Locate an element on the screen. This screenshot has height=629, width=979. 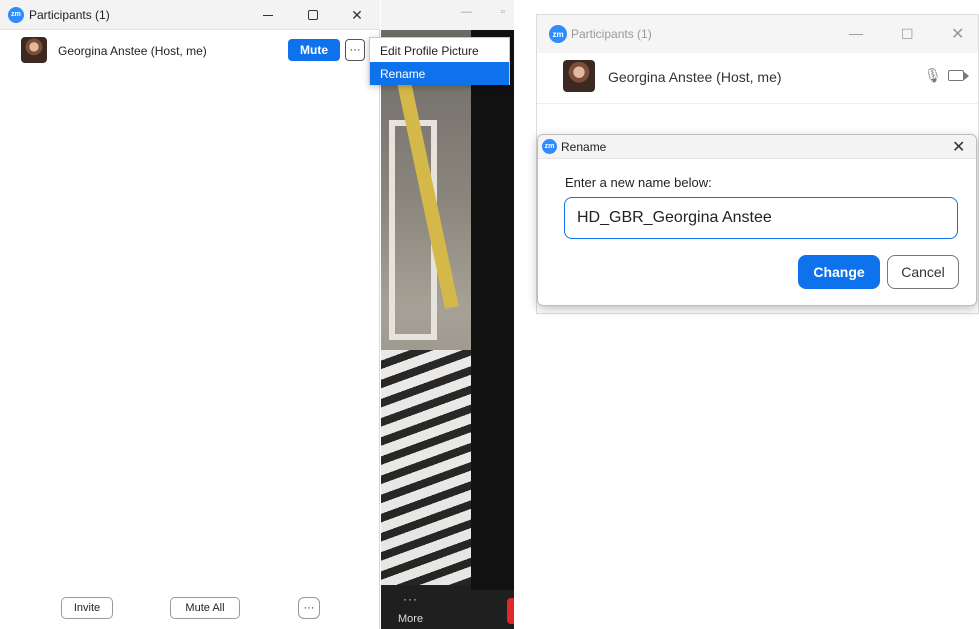
change-button: Change is located at coordinates (839, 272).